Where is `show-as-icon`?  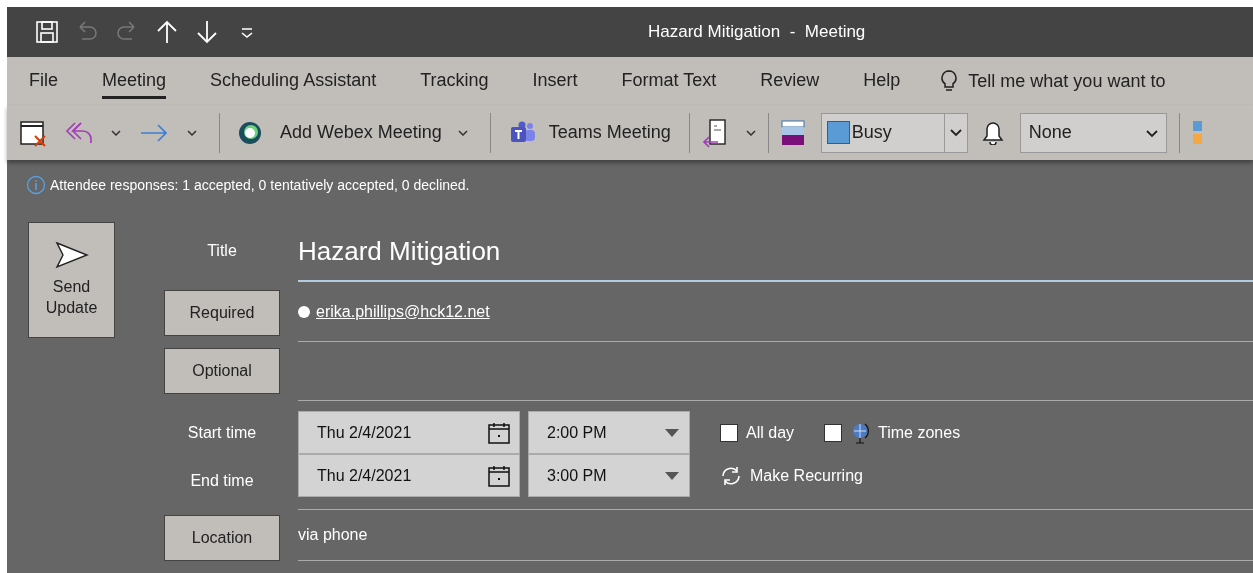 show-as-icon is located at coordinates (792, 132).